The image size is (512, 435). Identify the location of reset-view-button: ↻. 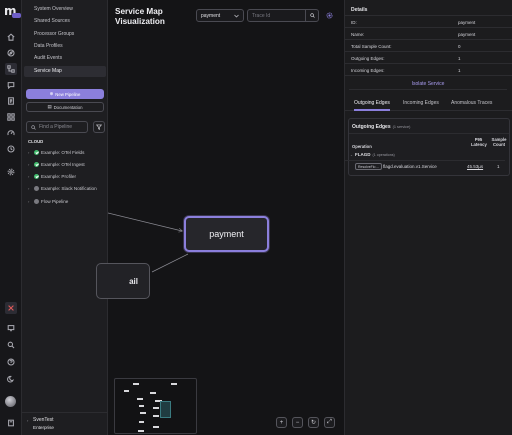
(313, 422).